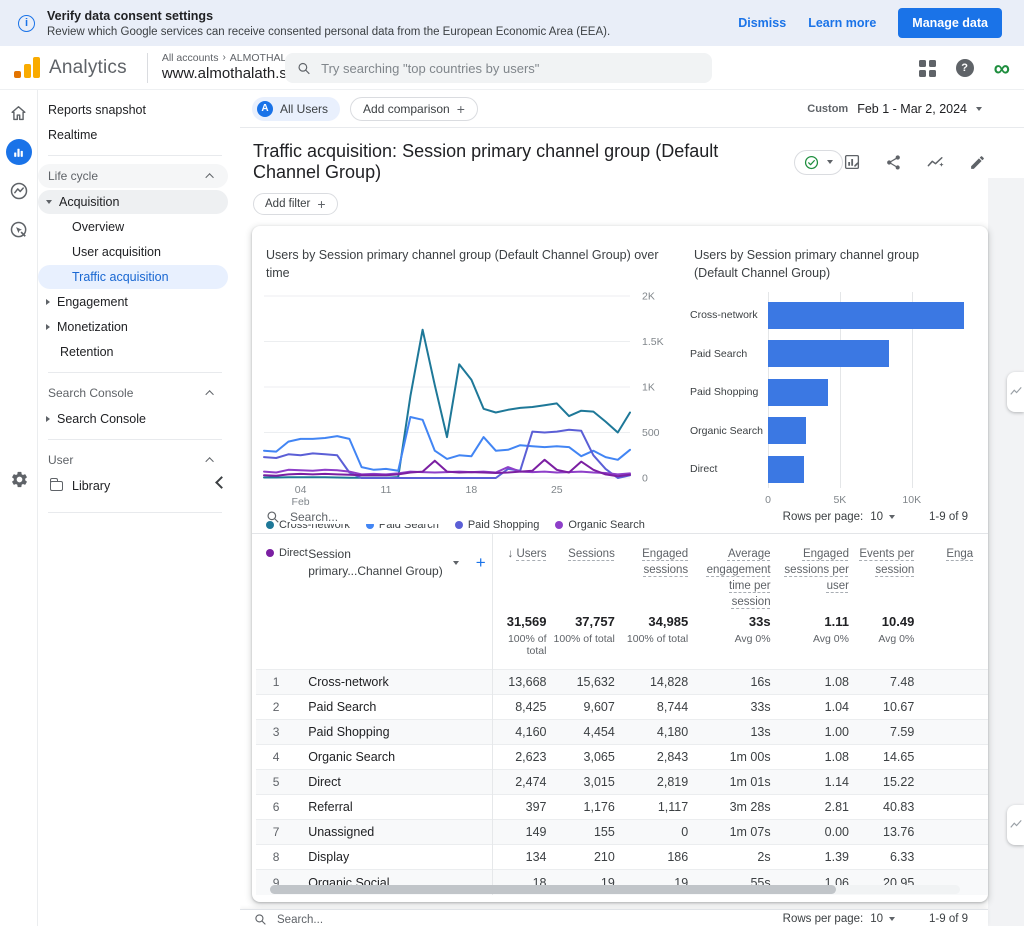 This screenshot has height=926, width=1024. Describe the element at coordinates (1002, 68) in the screenshot. I see `ga-infinity-icon: ∞` at that location.